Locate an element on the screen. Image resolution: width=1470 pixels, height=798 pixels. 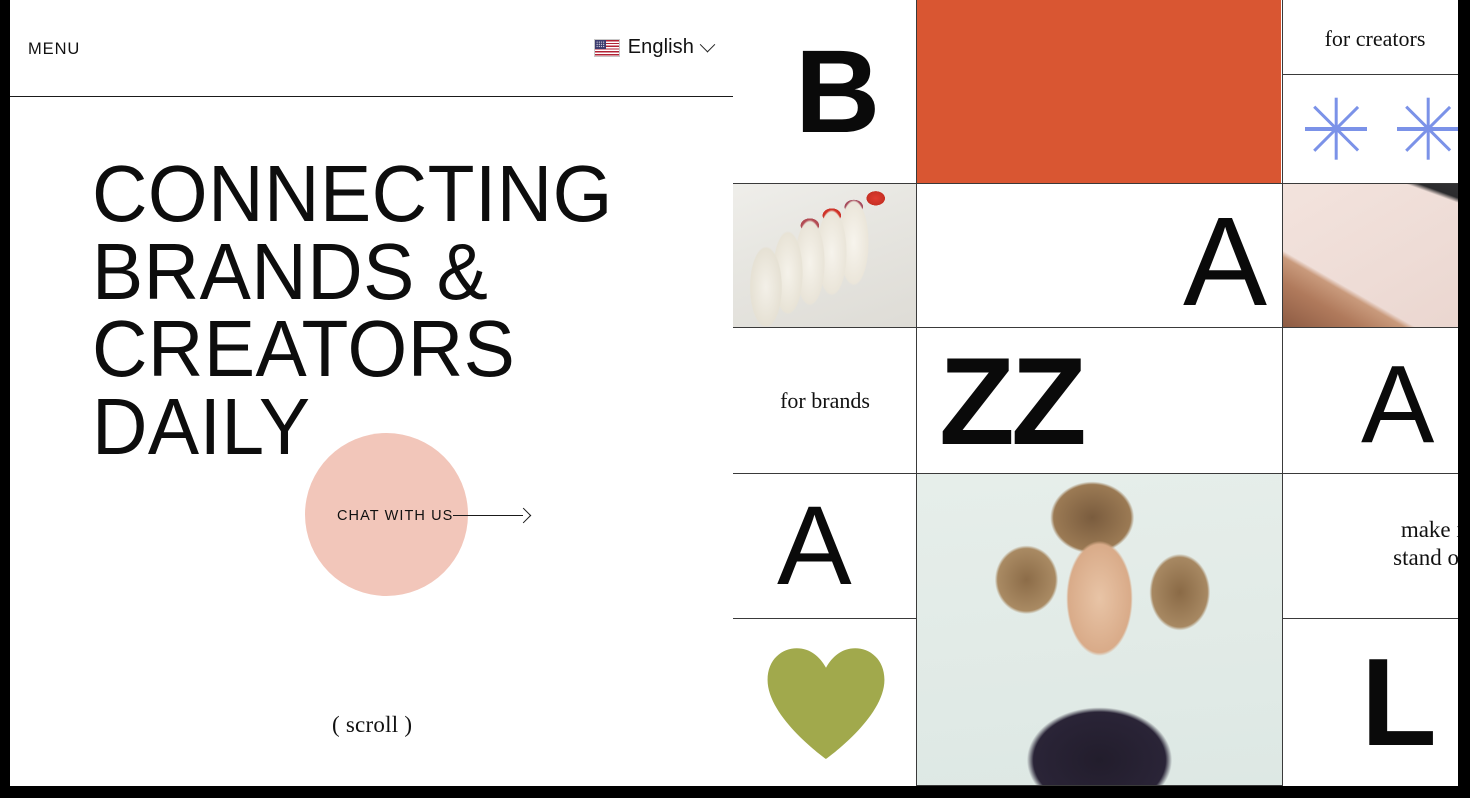
orange-color-block is located at coordinates (1099, 91).